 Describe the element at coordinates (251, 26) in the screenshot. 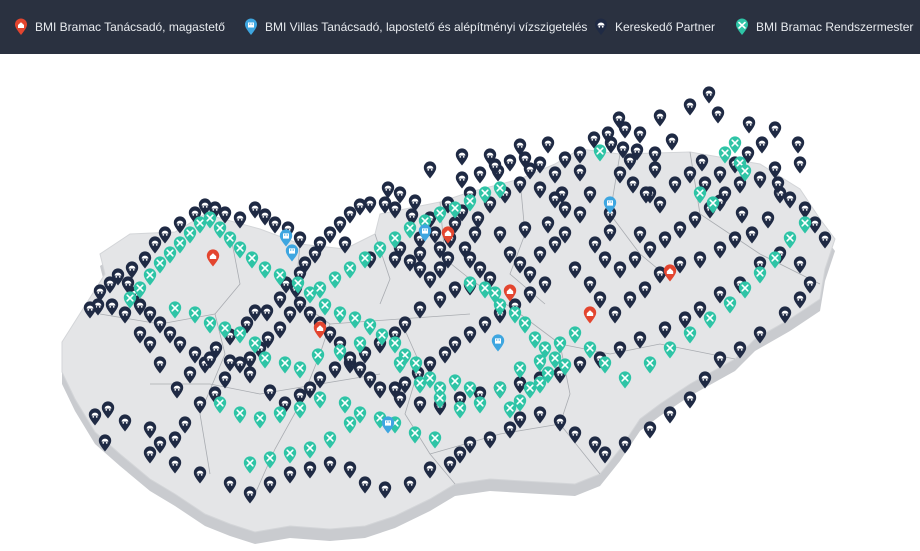

I see `building-pin-icon` at that location.